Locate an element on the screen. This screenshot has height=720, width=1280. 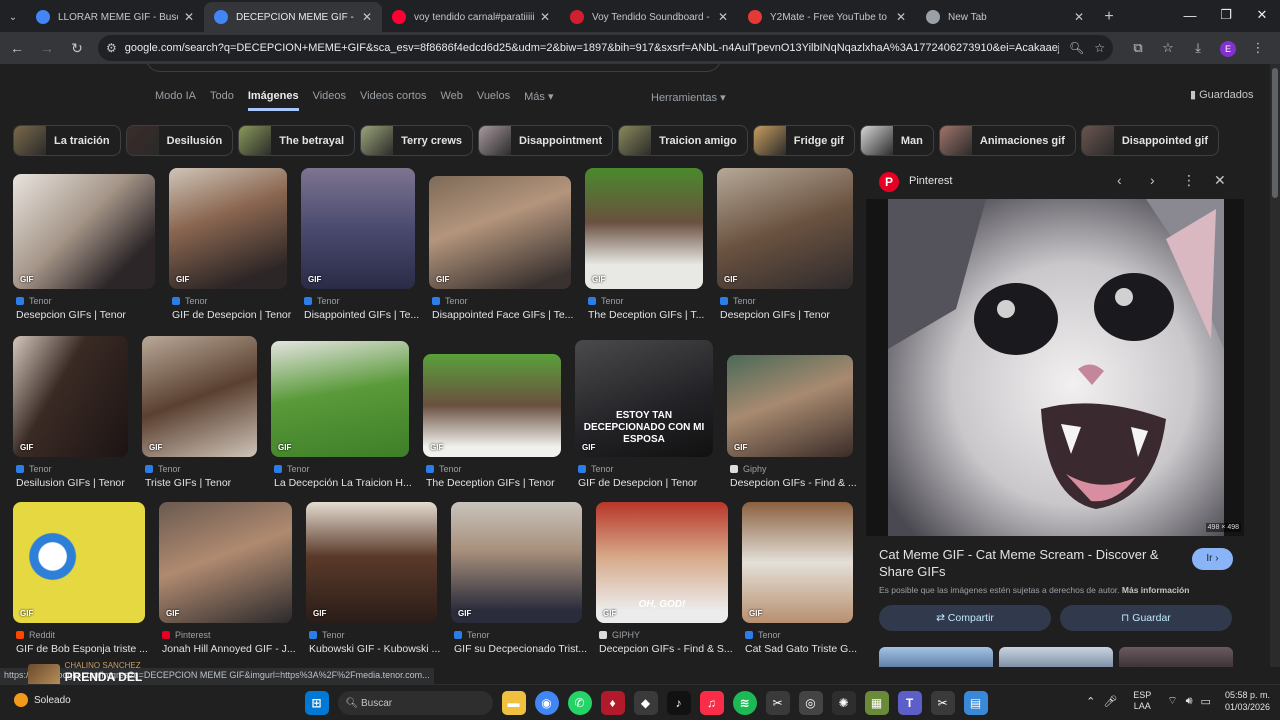
teams-icon: T is located at coordinates (909, 703).